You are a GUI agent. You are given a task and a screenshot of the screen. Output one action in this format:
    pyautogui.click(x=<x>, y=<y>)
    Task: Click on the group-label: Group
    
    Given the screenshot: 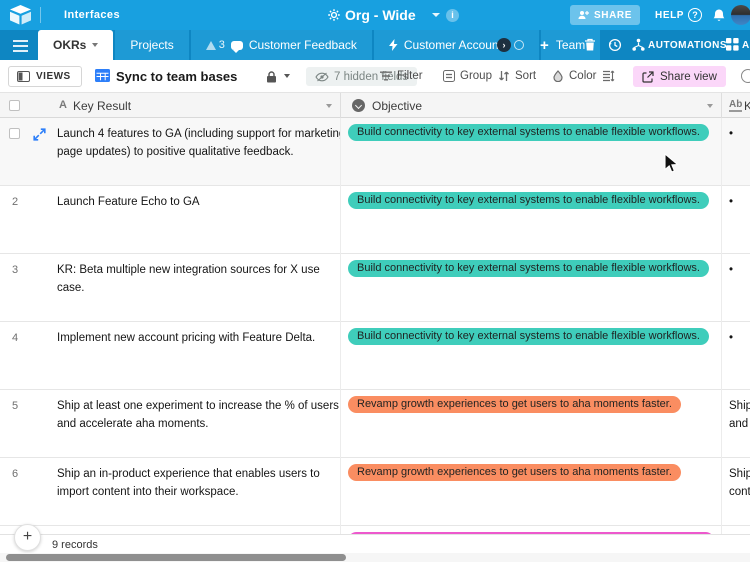 What is the action you would take?
    pyautogui.click(x=476, y=76)
    